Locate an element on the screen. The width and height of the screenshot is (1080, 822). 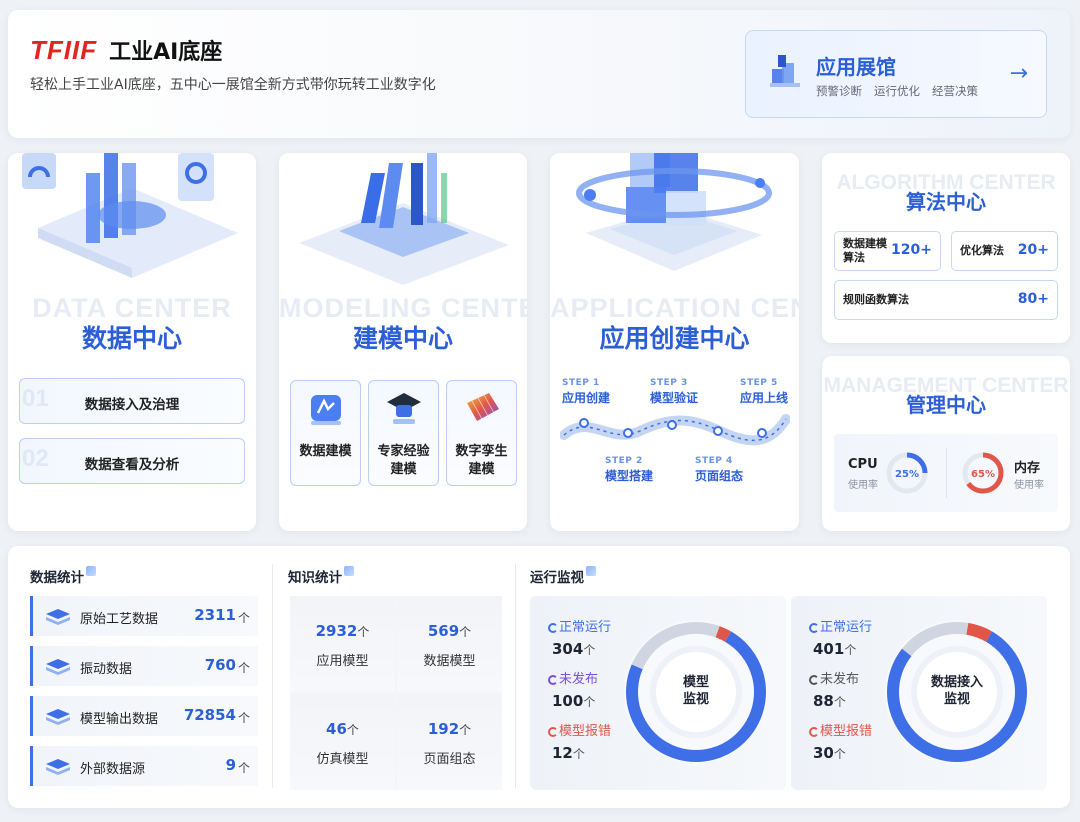
memory-label: 内存 is located at coordinates (1027, 468).